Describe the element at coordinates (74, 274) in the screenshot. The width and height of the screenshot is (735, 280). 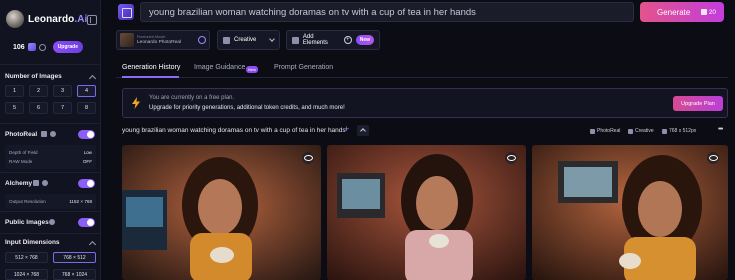
I see `dimension-option: 768 × 1024` at that location.